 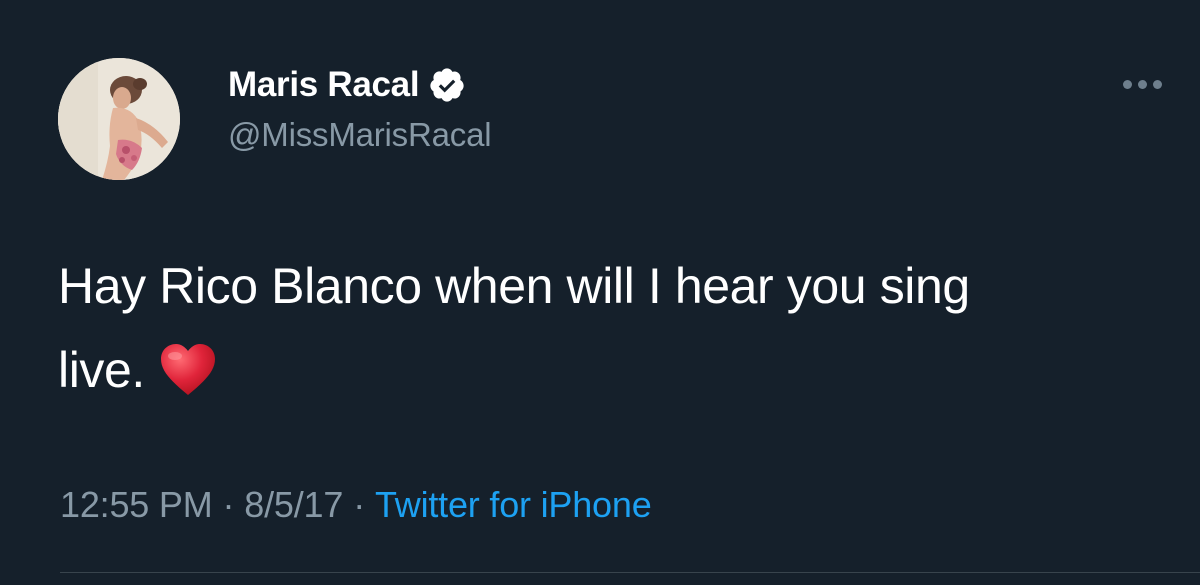 What do you see at coordinates (101, 370) in the screenshot?
I see `tweet-text-line-2-content: live.` at bounding box center [101, 370].